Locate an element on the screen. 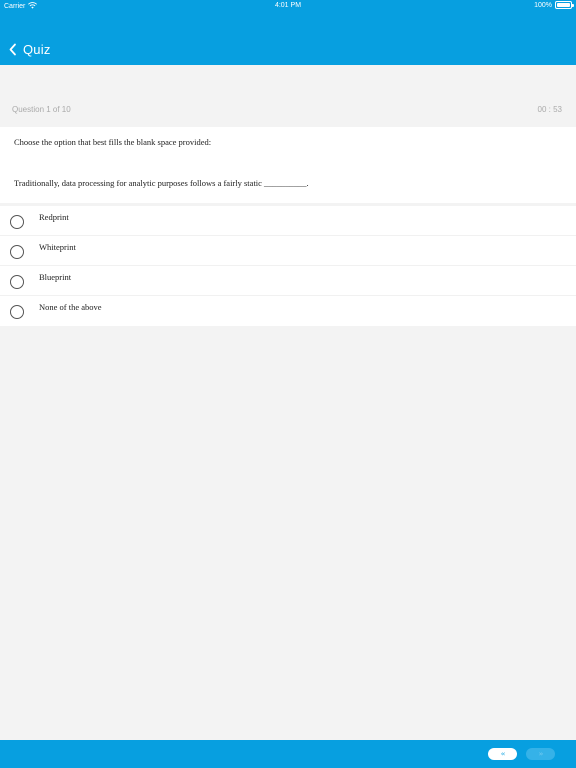 The height and width of the screenshot is (768, 576). battery-percent: 100% is located at coordinates (543, 5).